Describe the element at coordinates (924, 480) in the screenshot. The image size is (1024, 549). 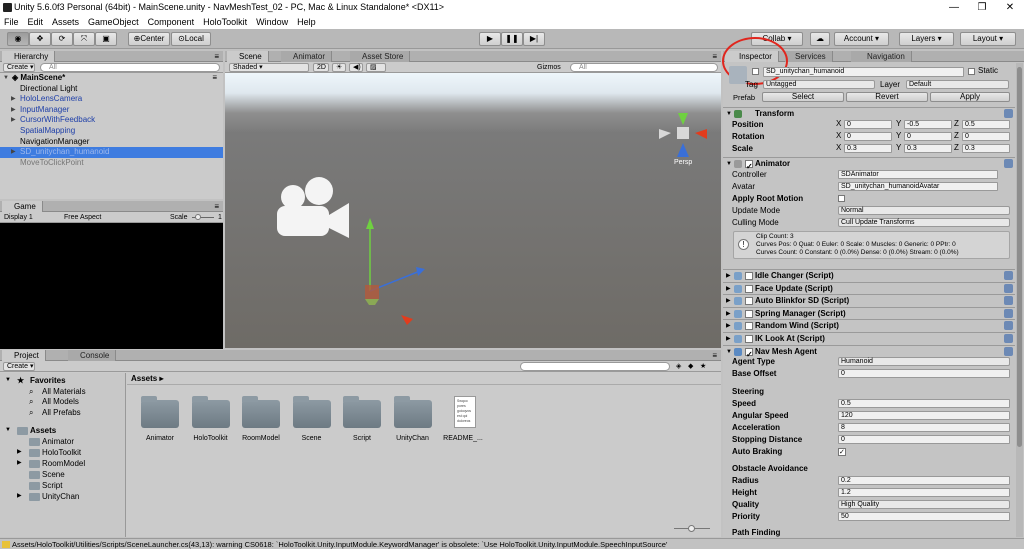
I see `radius-input: 0.2` at that location.